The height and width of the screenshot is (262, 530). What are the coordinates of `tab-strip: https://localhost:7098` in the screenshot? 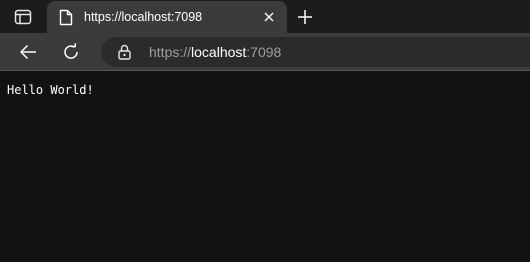 It's located at (265, 16).